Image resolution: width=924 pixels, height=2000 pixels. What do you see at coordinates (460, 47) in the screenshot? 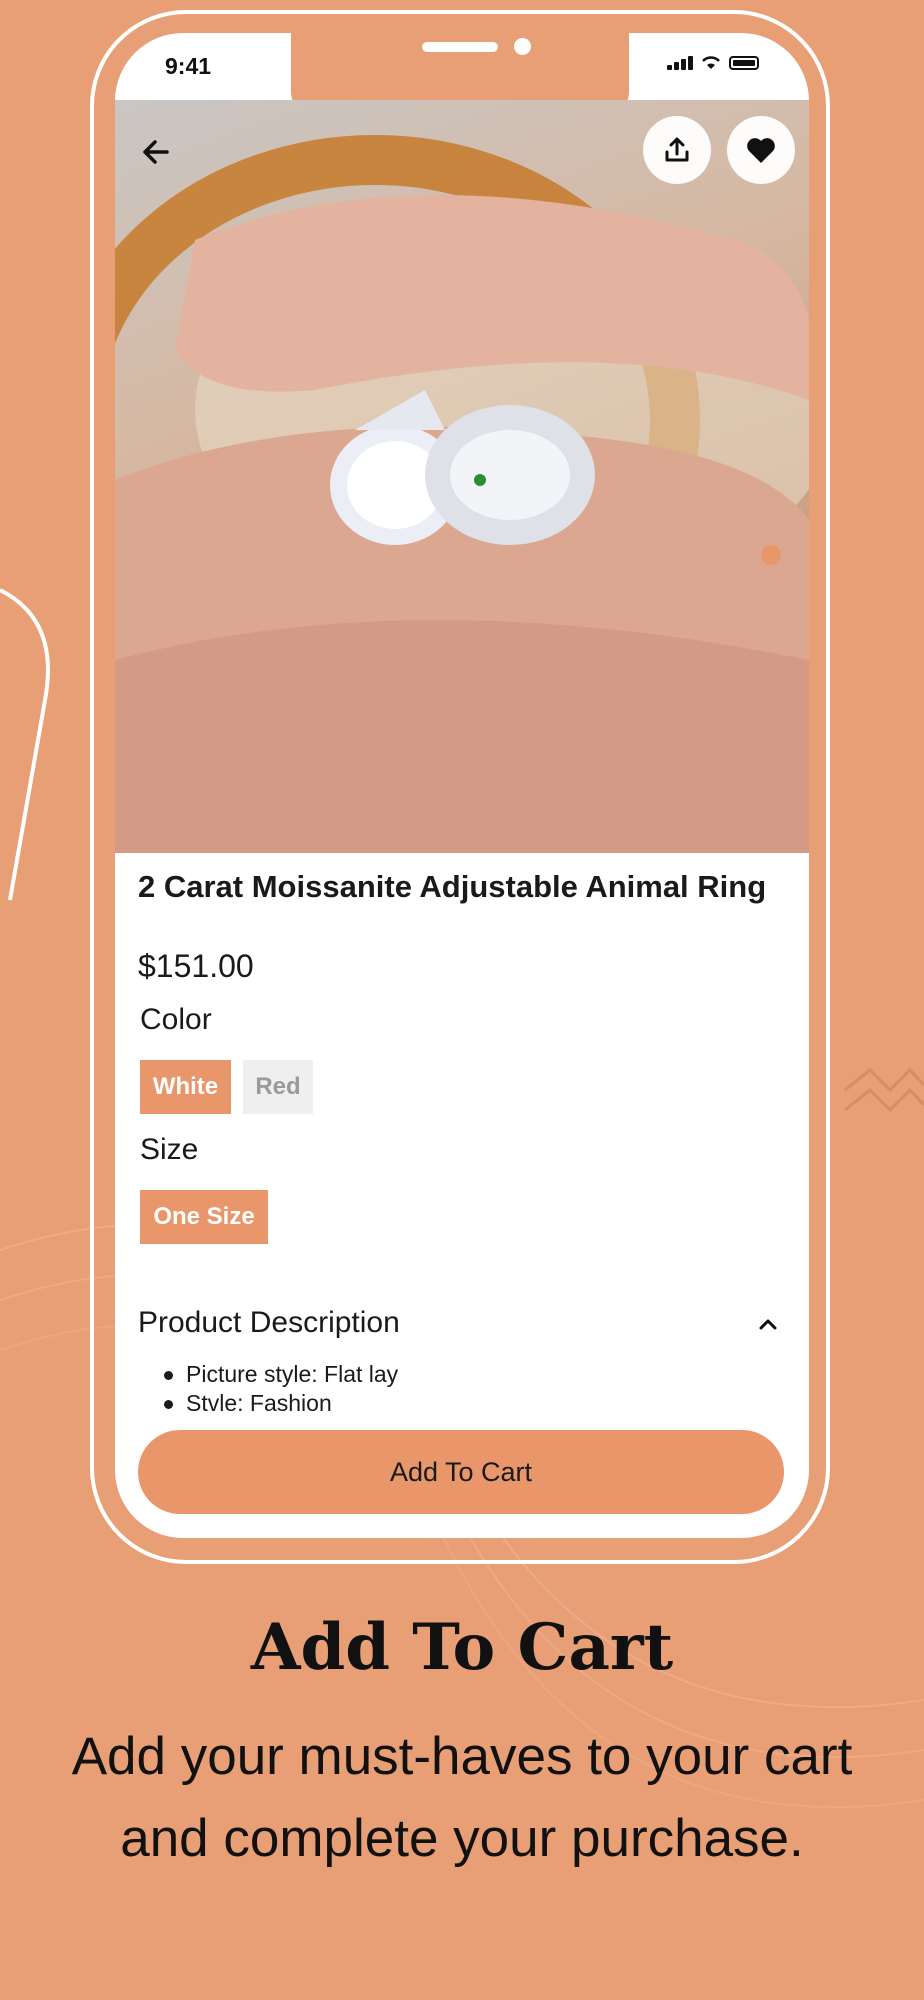
I see `speaker-grille` at bounding box center [460, 47].